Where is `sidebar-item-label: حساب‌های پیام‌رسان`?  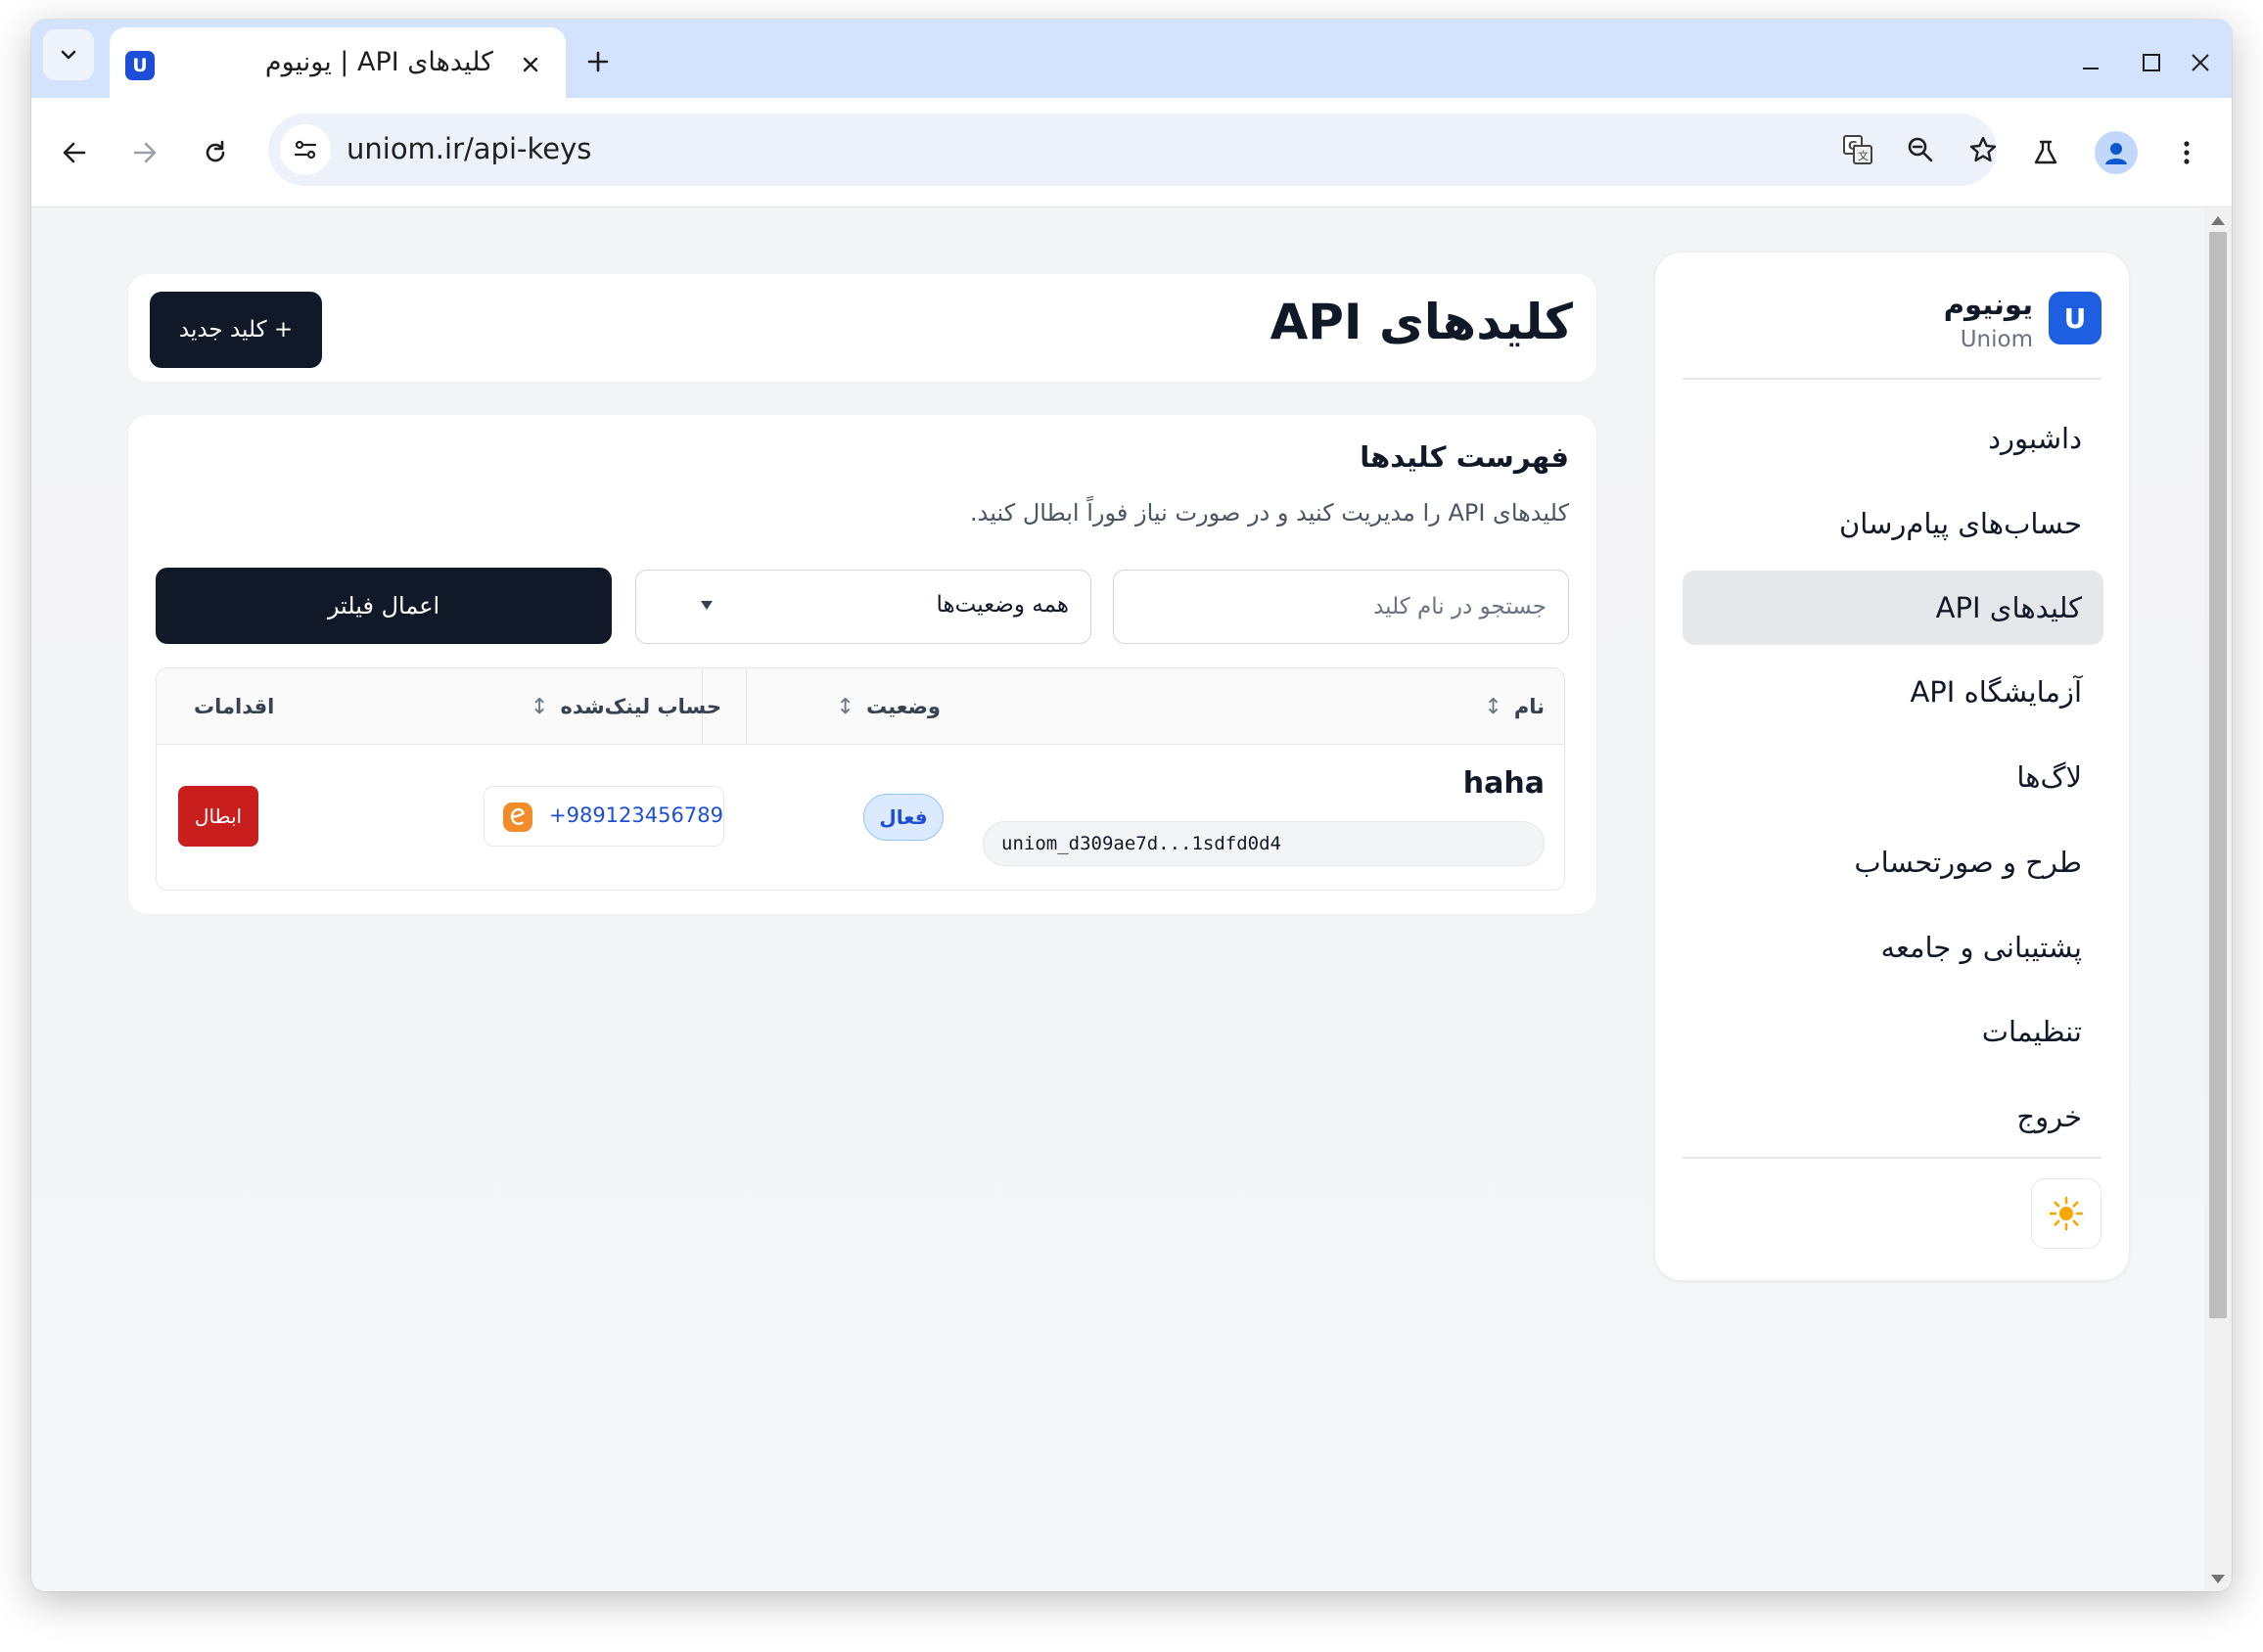 sidebar-item-label: حساب‌های پیام‌رسان is located at coordinates (1960, 523).